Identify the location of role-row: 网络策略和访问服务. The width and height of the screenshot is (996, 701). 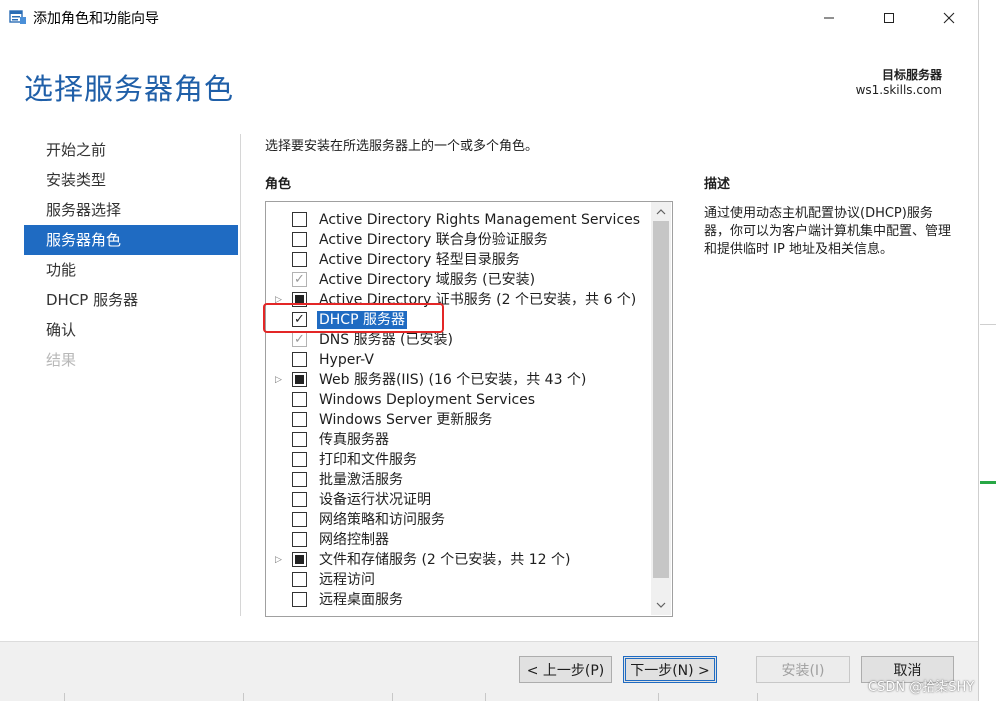
(458, 520).